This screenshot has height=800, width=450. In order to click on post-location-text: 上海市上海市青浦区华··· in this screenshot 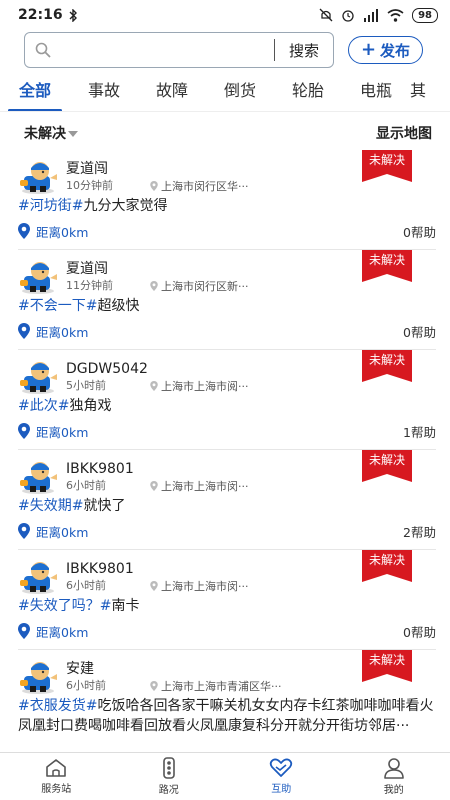, I will do `click(221, 686)`.